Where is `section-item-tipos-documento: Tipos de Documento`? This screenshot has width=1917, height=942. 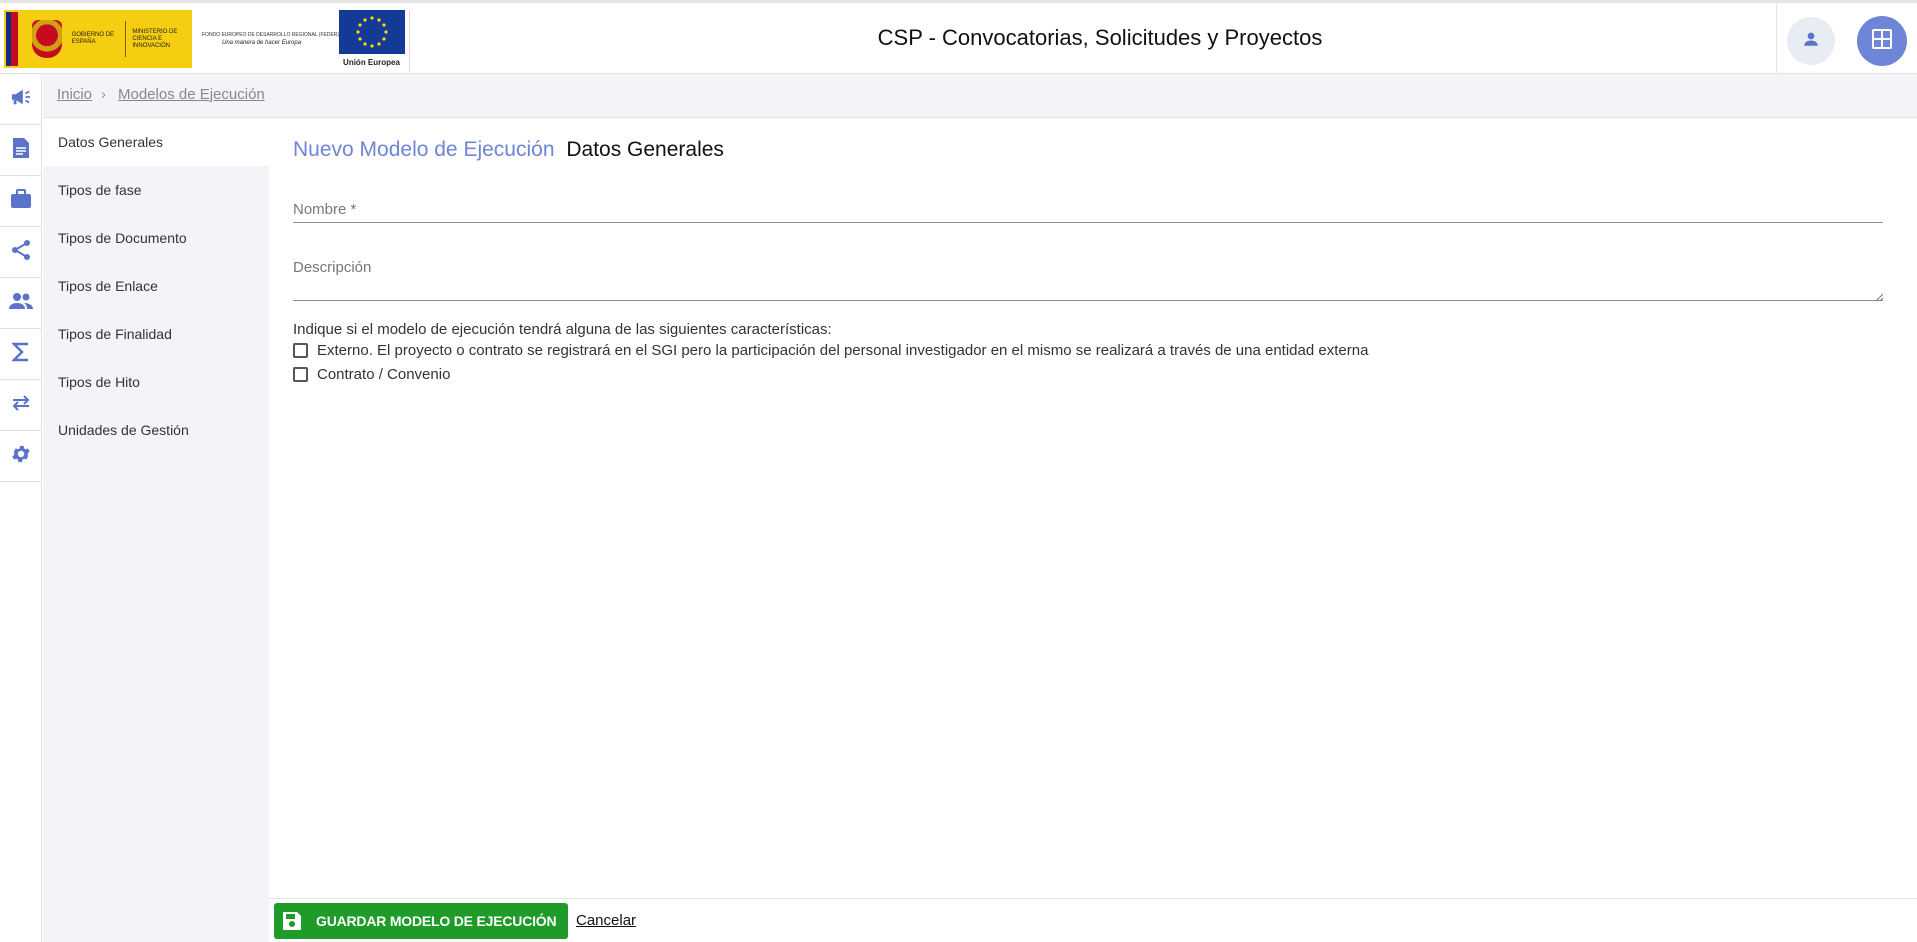
section-item-tipos-documento: Tipos de Documento is located at coordinates (156, 238).